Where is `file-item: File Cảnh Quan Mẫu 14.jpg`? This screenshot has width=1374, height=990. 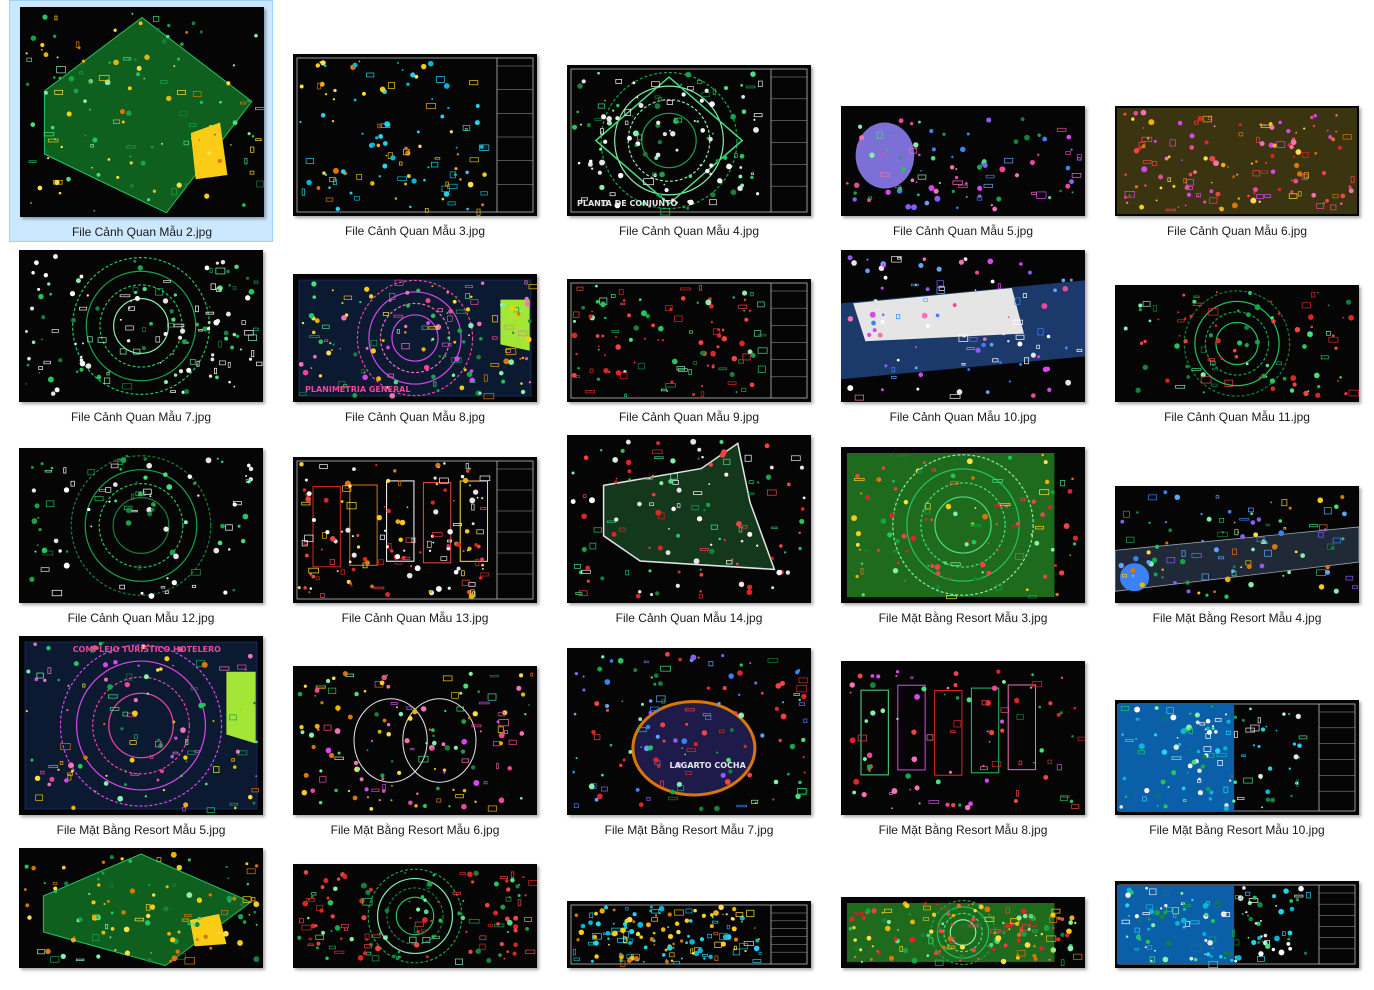 file-item: File Cảnh Quan Mẫu 14.jpg is located at coordinates (689, 531).